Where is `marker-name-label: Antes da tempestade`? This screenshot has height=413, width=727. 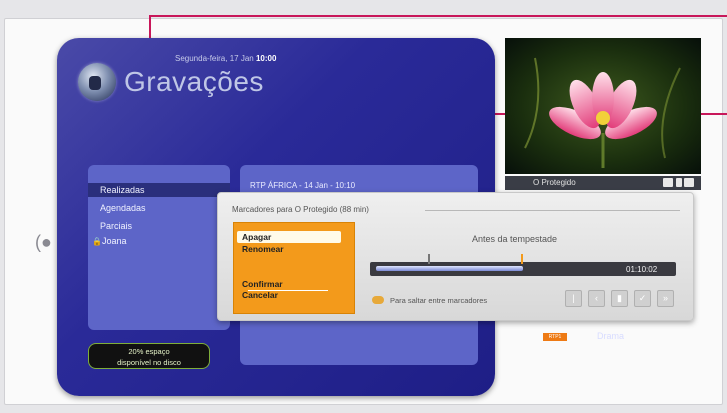 marker-name-label: Antes da tempestade is located at coordinates (515, 239).